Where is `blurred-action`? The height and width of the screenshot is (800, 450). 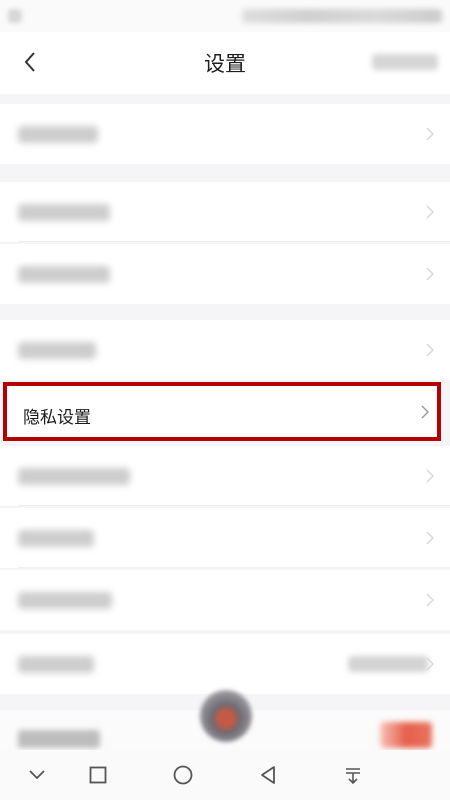 blurred-action is located at coordinates (406, 735).